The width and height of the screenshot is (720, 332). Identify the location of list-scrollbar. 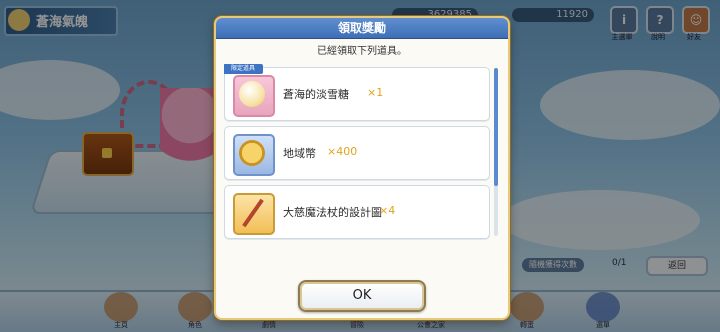
(496, 152).